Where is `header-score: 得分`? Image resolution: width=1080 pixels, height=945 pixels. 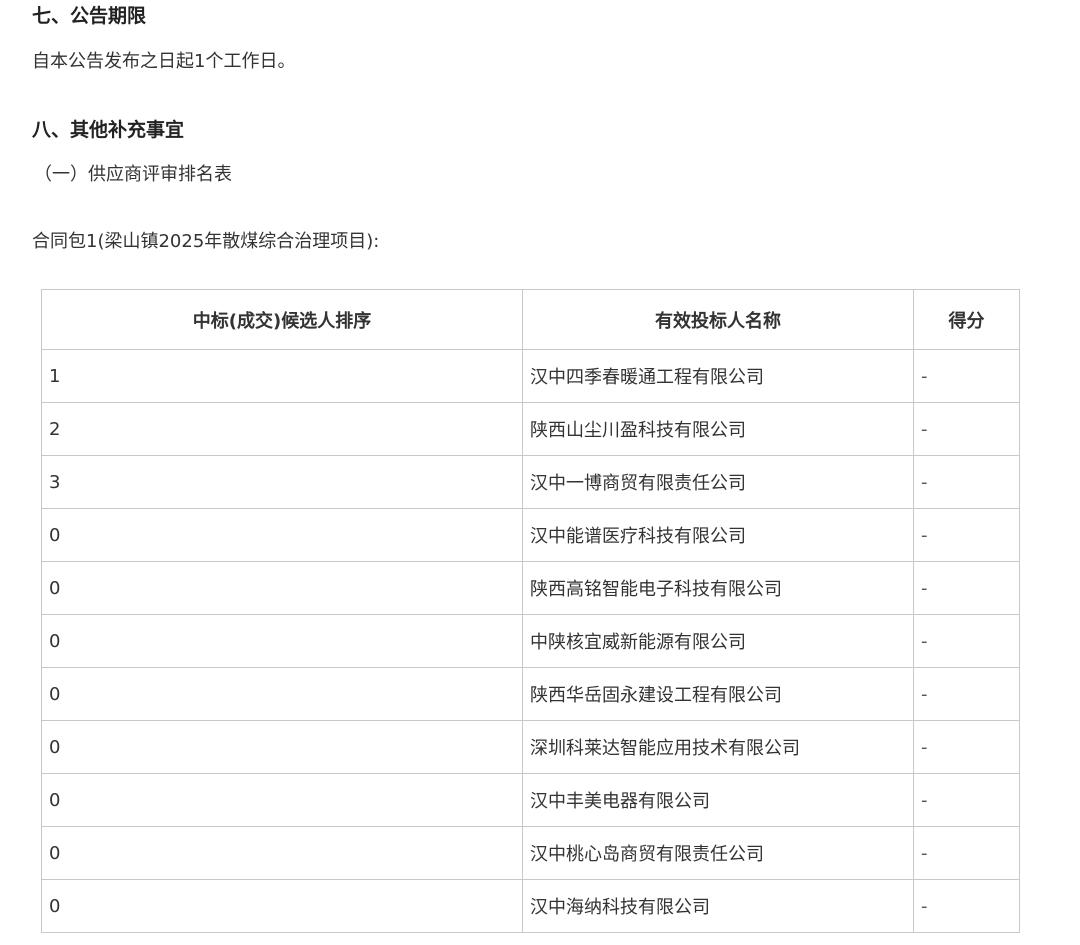
header-score: 得分 is located at coordinates (966, 319).